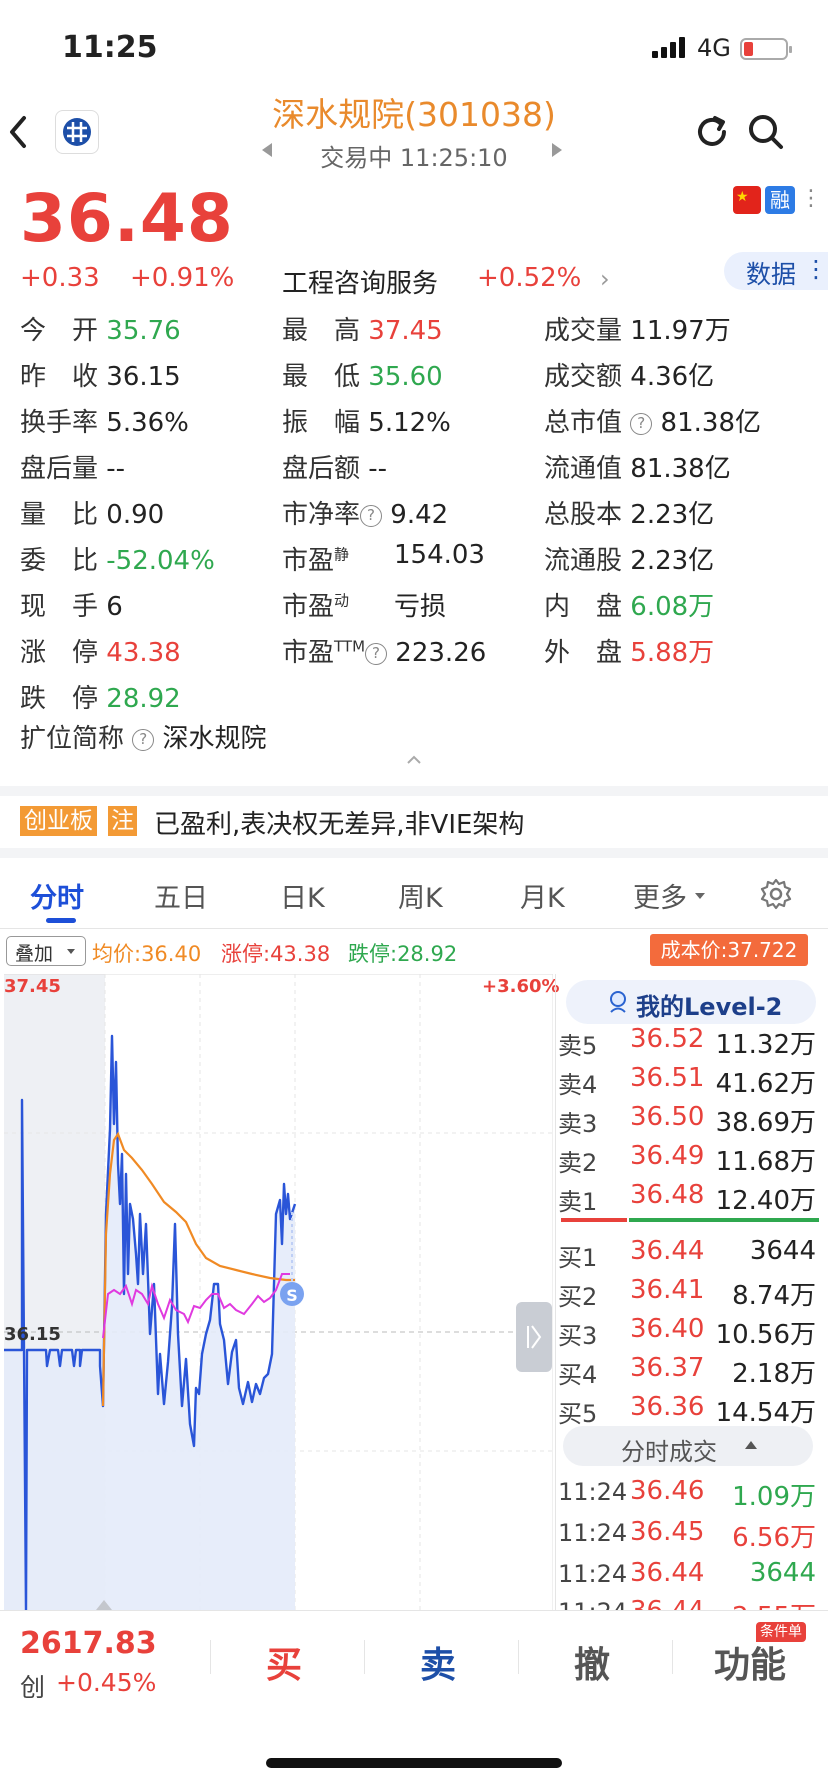 The height and width of the screenshot is (1792, 828). Describe the element at coordinates (360, 281) in the screenshot. I see `industry-name: 工程咨询服务` at that location.